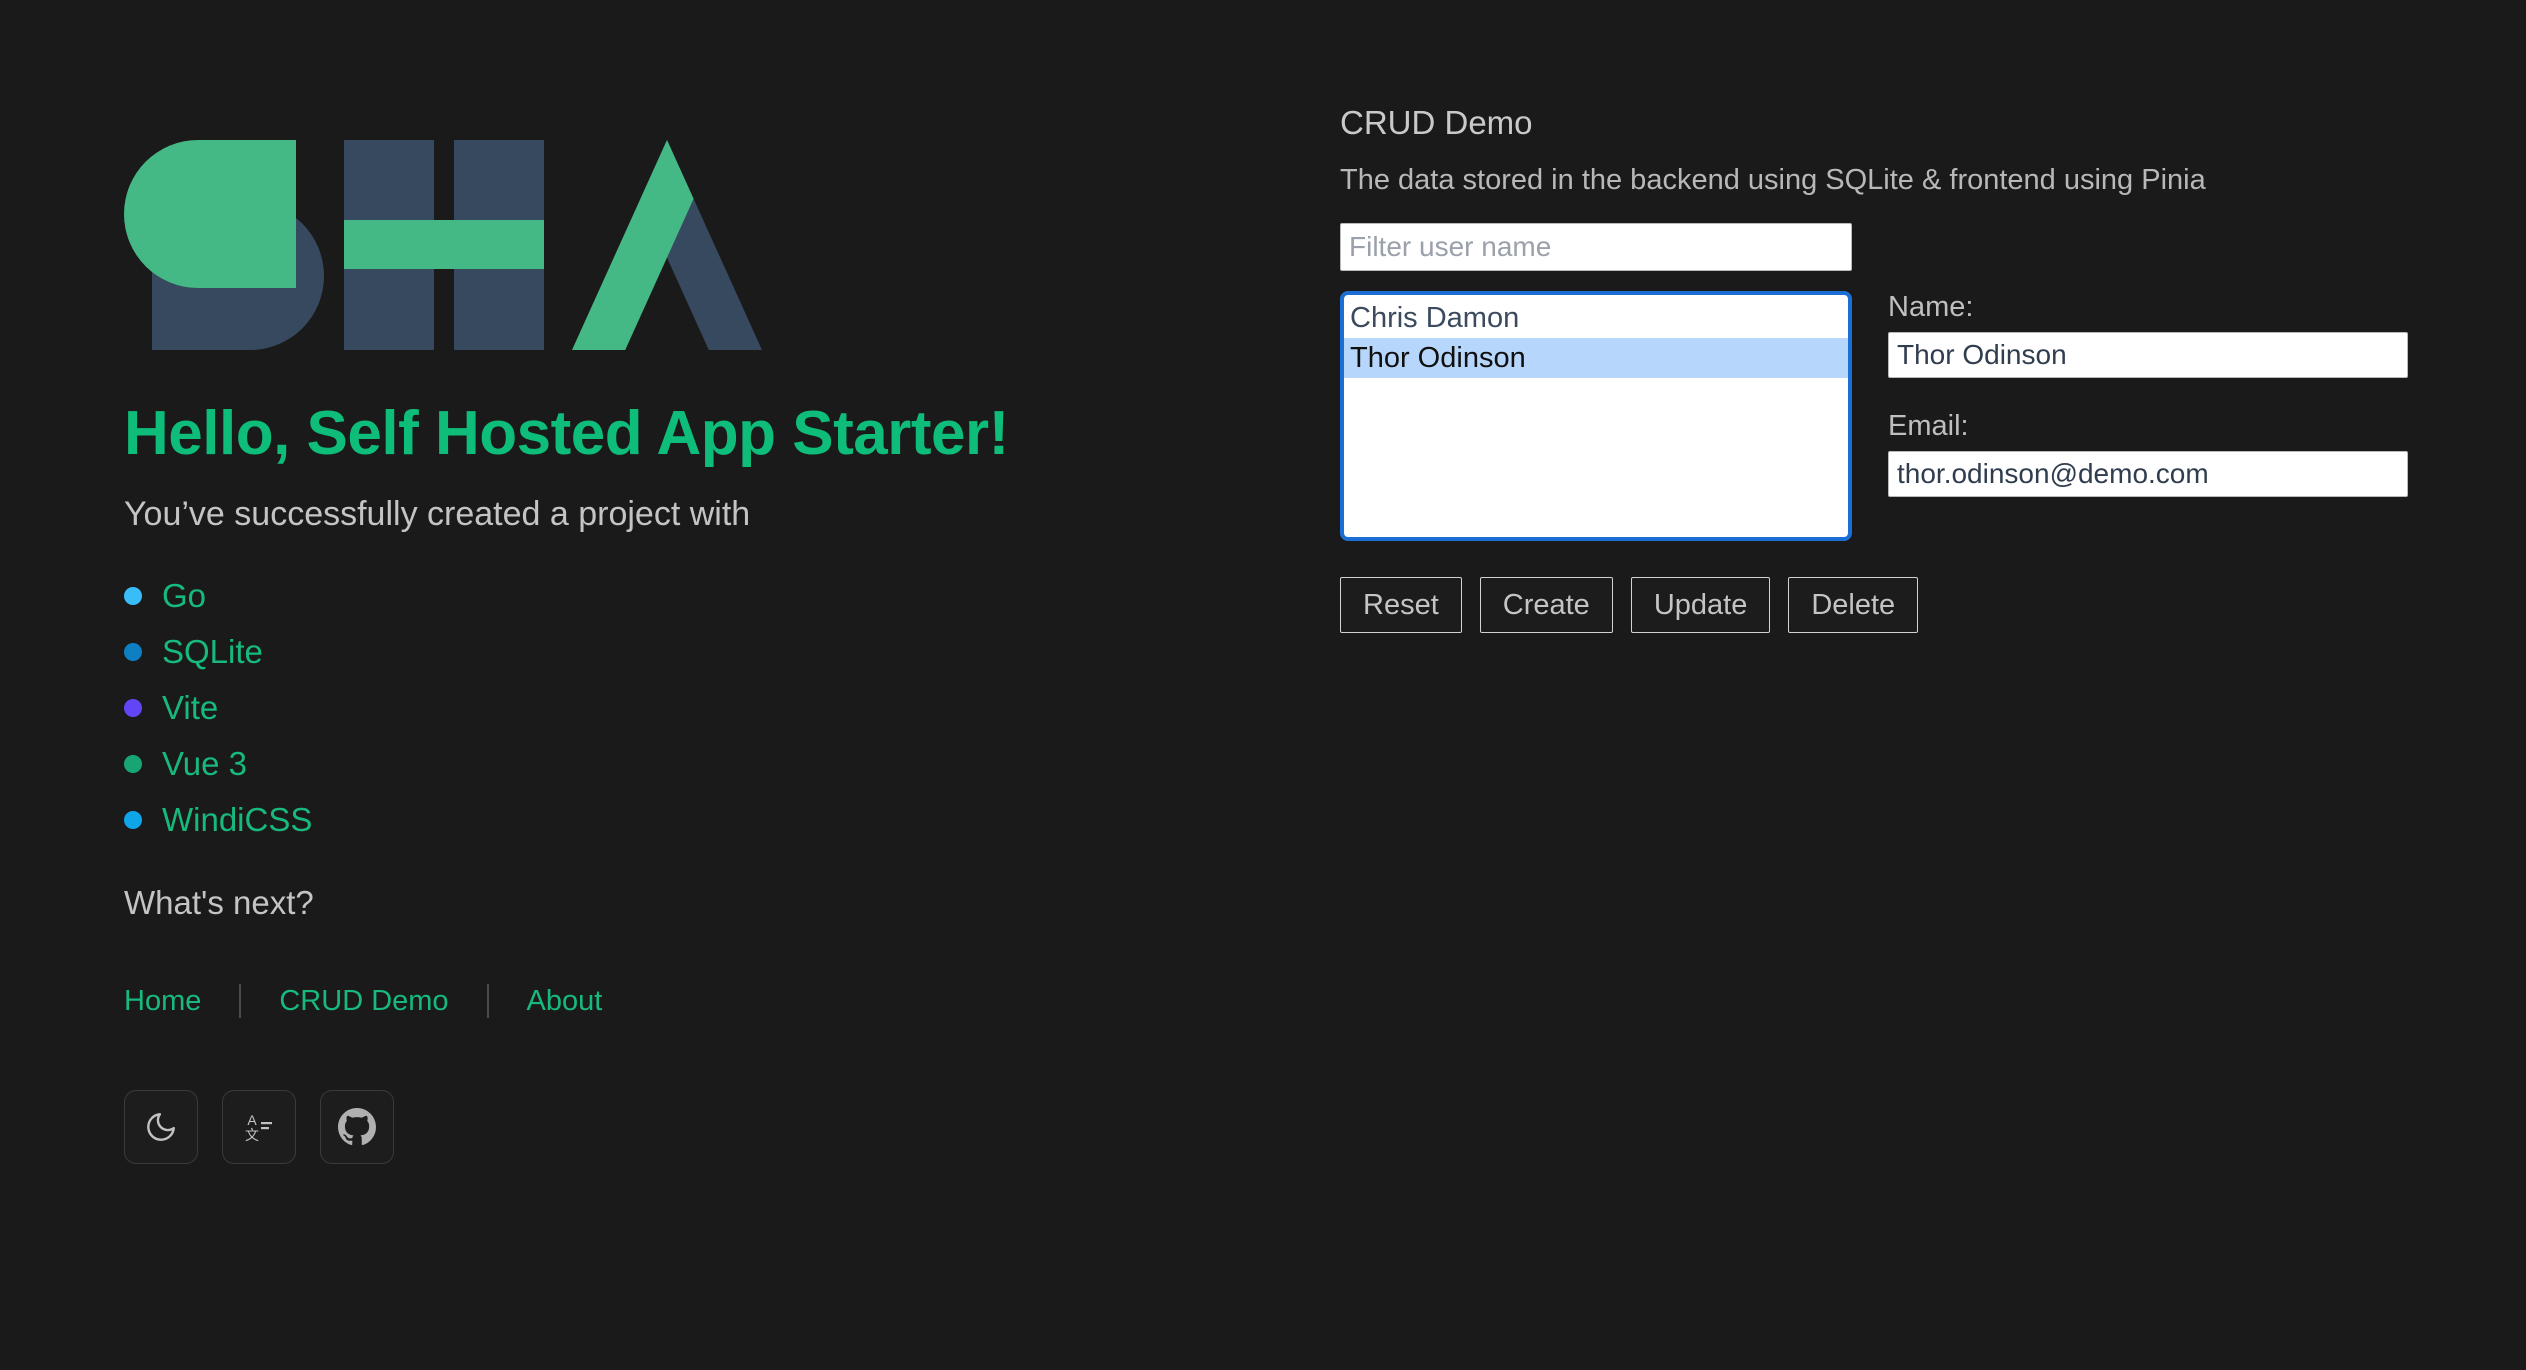 The width and height of the screenshot is (2526, 1370). I want to click on moon-icon, so click(161, 1127).